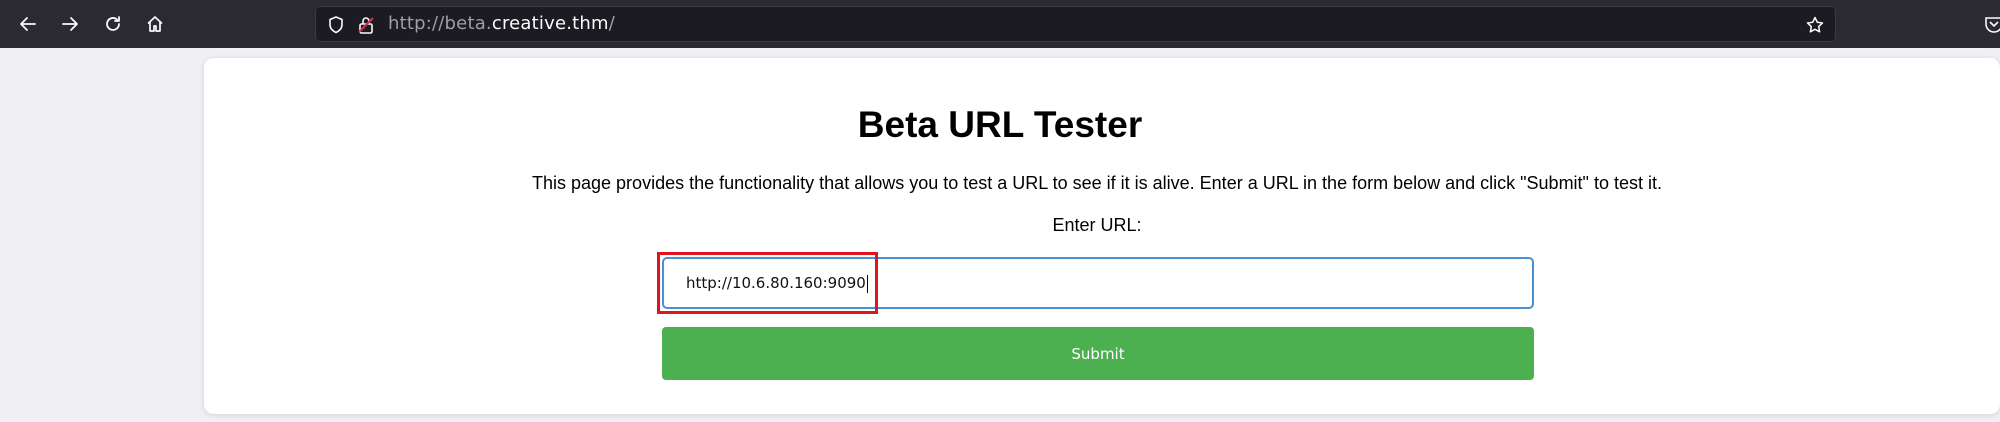 The image size is (2000, 422). I want to click on forward-button, so click(70, 24).